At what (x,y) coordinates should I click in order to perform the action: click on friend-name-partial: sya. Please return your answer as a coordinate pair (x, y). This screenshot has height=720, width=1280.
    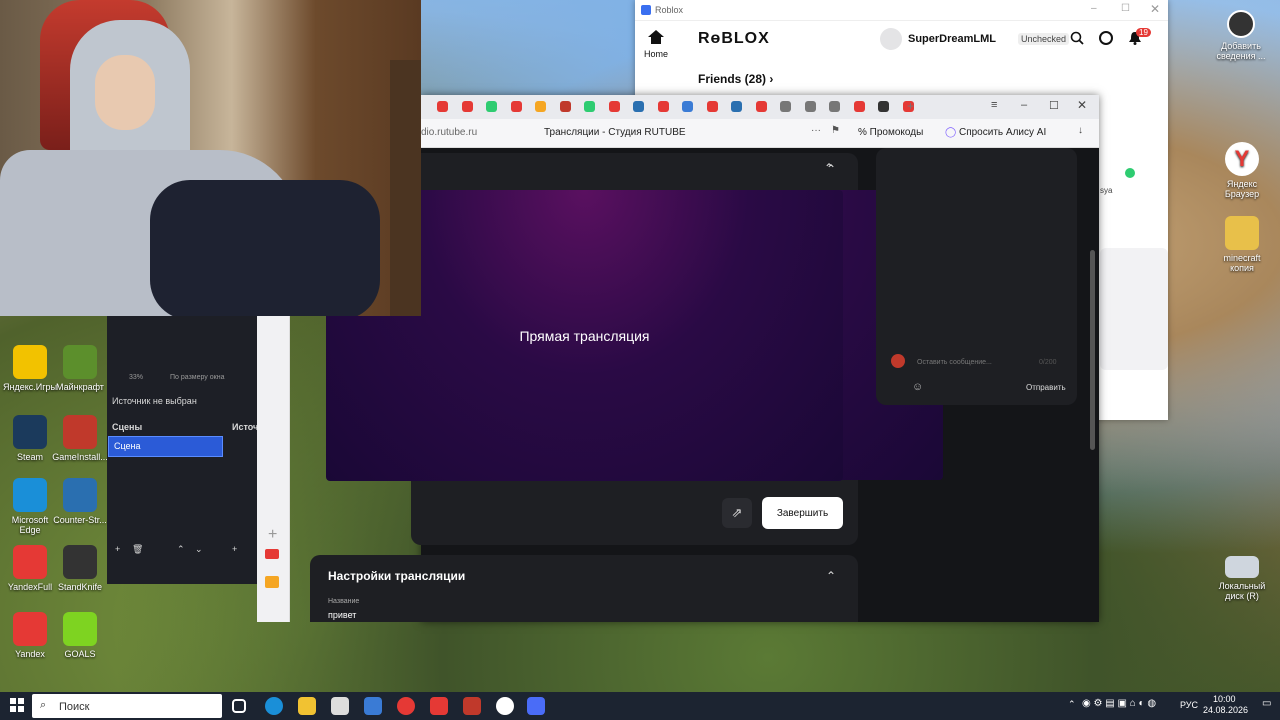
    Looking at the image, I should click on (1106, 190).